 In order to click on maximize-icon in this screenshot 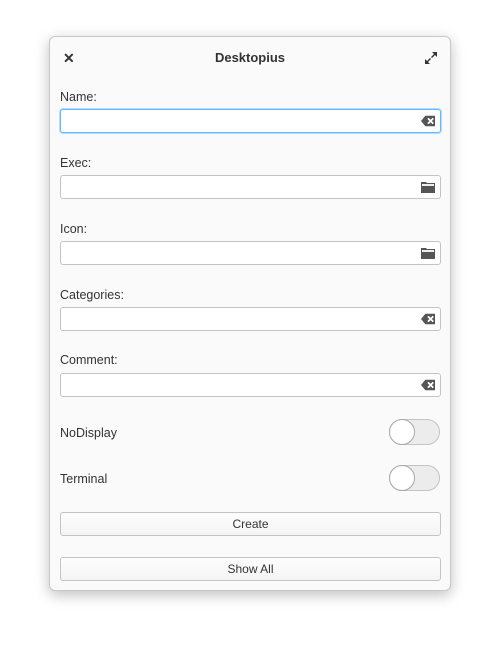, I will do `click(431, 58)`.